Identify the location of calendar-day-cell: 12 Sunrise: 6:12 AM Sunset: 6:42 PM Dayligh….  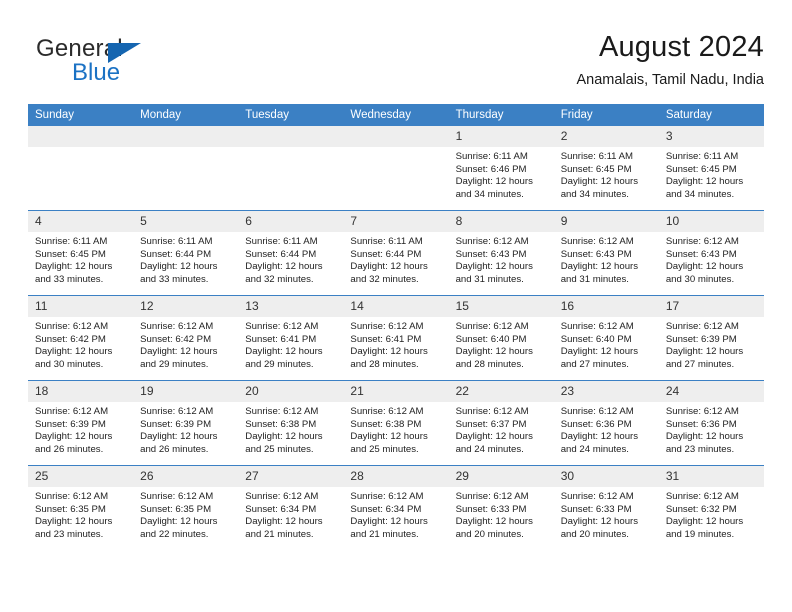
(186, 338).